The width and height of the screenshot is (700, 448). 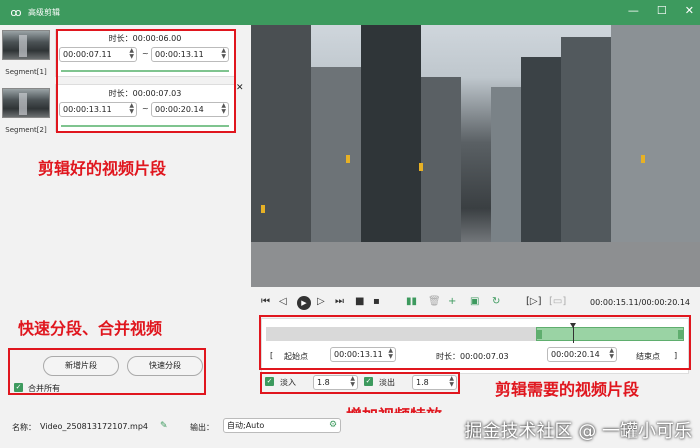 What do you see at coordinates (283, 301) in the screenshot?
I see `step-back-icon: ◁` at bounding box center [283, 301].